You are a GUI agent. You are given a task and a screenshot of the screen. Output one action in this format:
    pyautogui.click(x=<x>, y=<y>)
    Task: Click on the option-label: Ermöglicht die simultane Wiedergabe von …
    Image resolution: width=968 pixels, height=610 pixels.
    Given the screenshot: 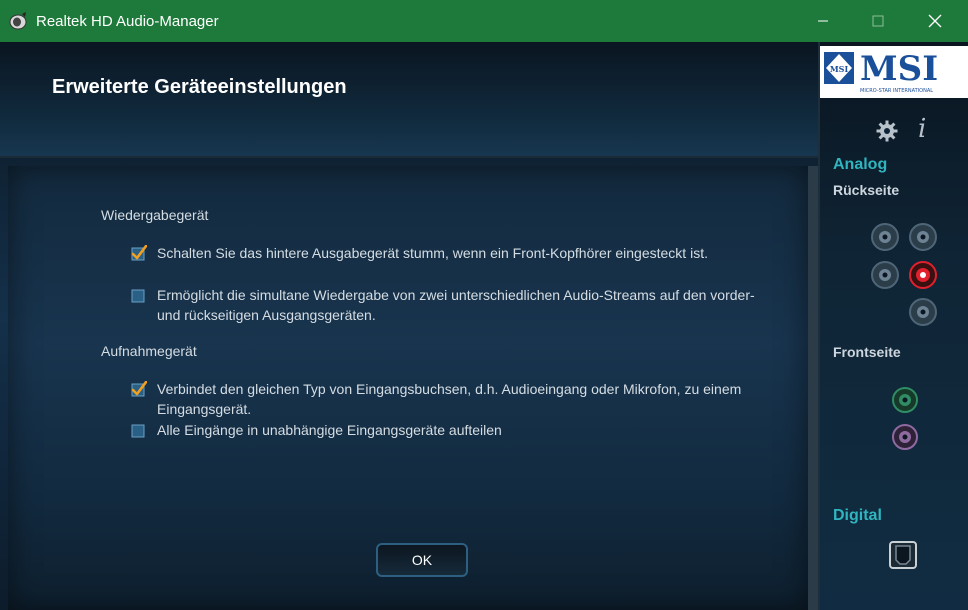 What is the action you would take?
    pyautogui.click(x=456, y=305)
    